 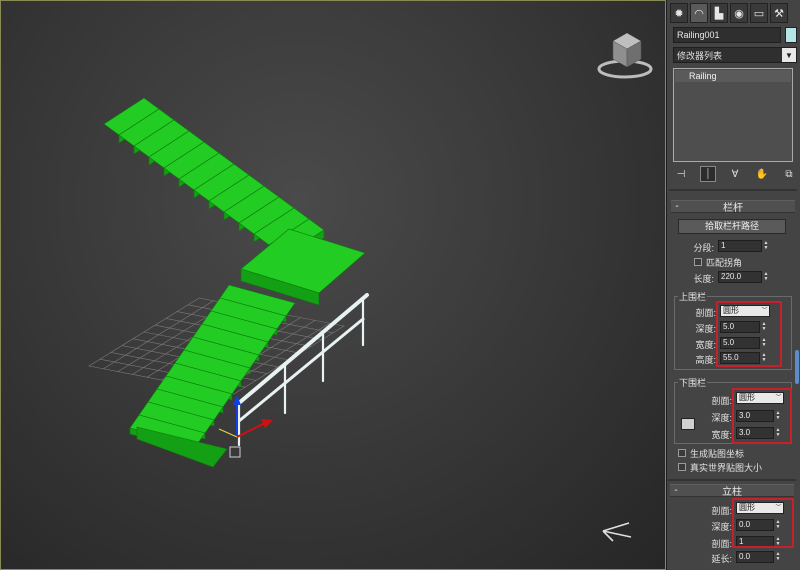 I want to click on posts-extension-spinner: 0.0 ▲ ▼, so click(x=759, y=557).